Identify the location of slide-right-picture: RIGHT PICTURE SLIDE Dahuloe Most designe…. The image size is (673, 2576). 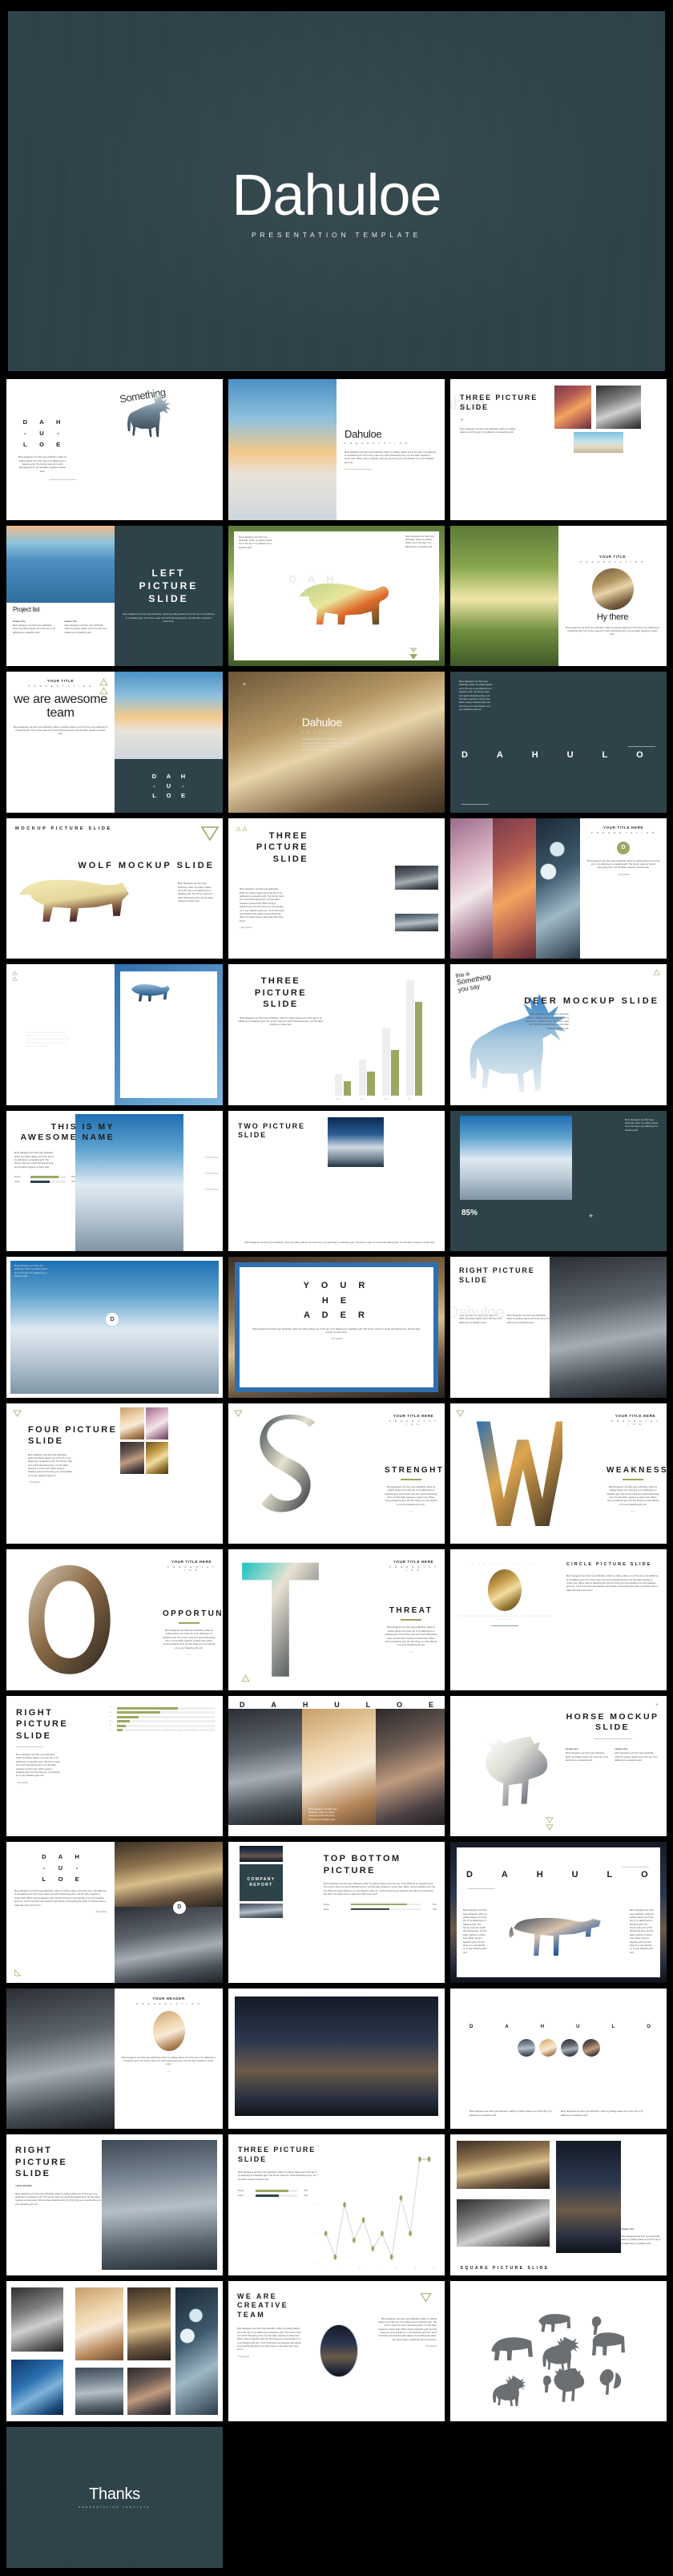
(558, 1327).